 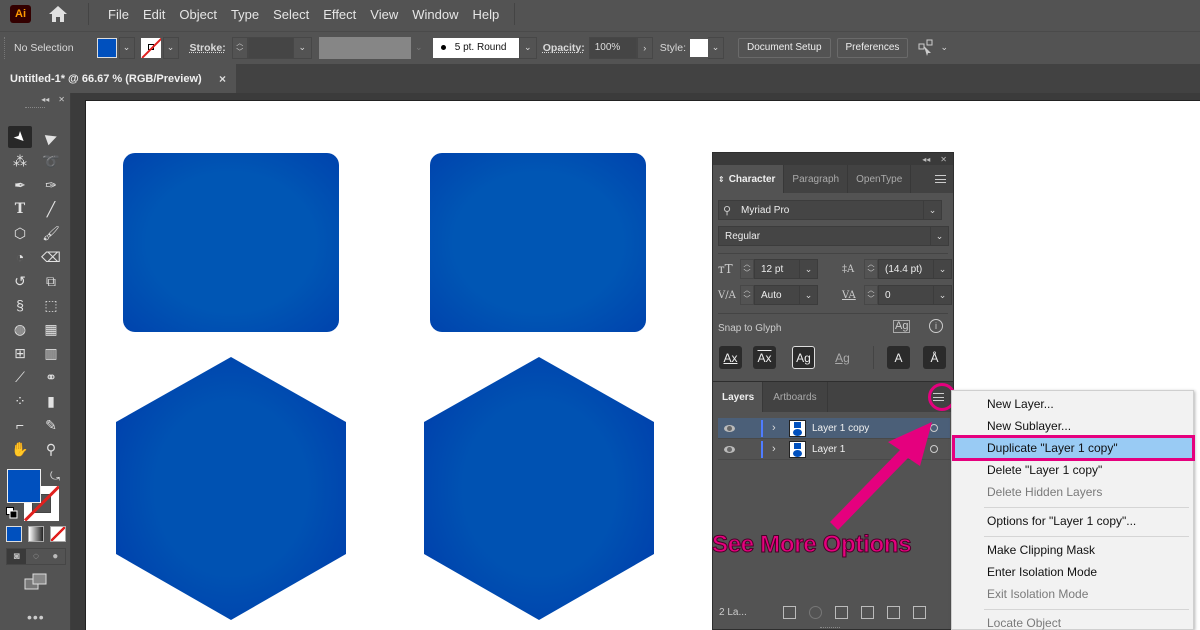 I want to click on tool-eraser: ⌫, so click(x=51, y=257).